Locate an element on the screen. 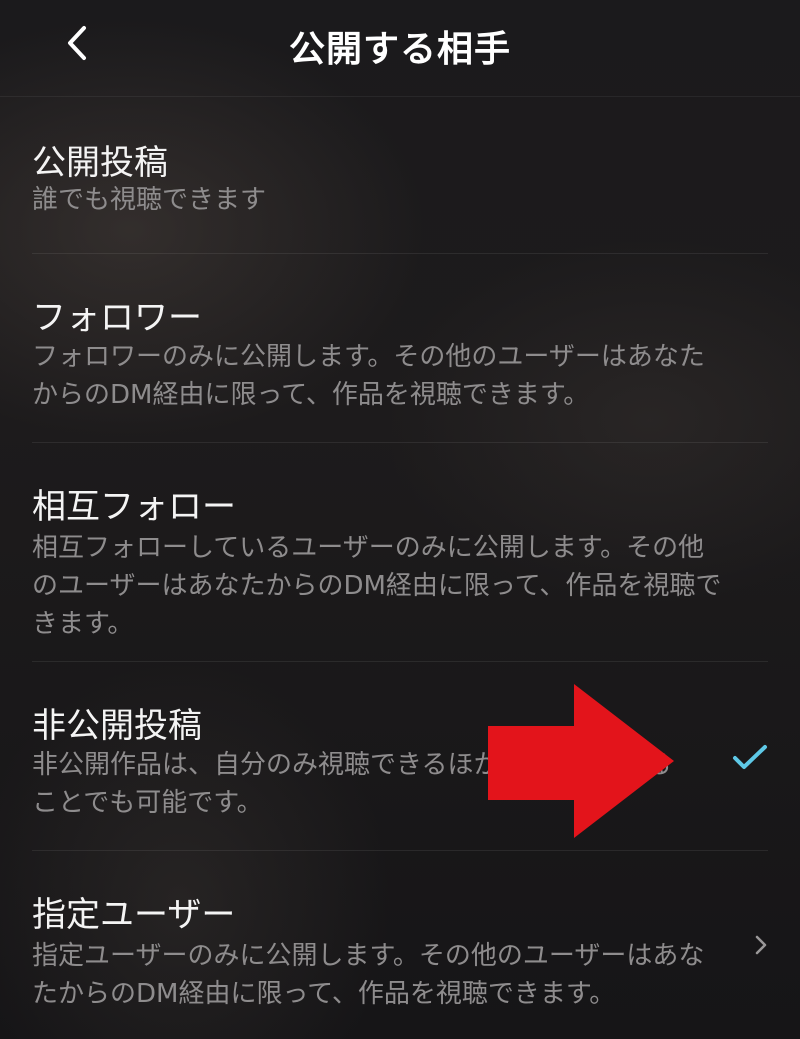 Image resolution: width=800 pixels, height=1039 pixels. chevron-right-icon is located at coordinates (761, 945).